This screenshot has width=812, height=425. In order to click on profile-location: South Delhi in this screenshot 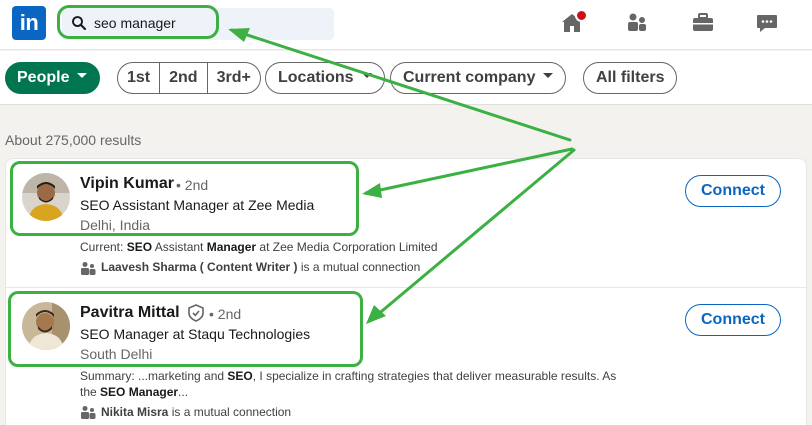, I will do `click(116, 354)`.